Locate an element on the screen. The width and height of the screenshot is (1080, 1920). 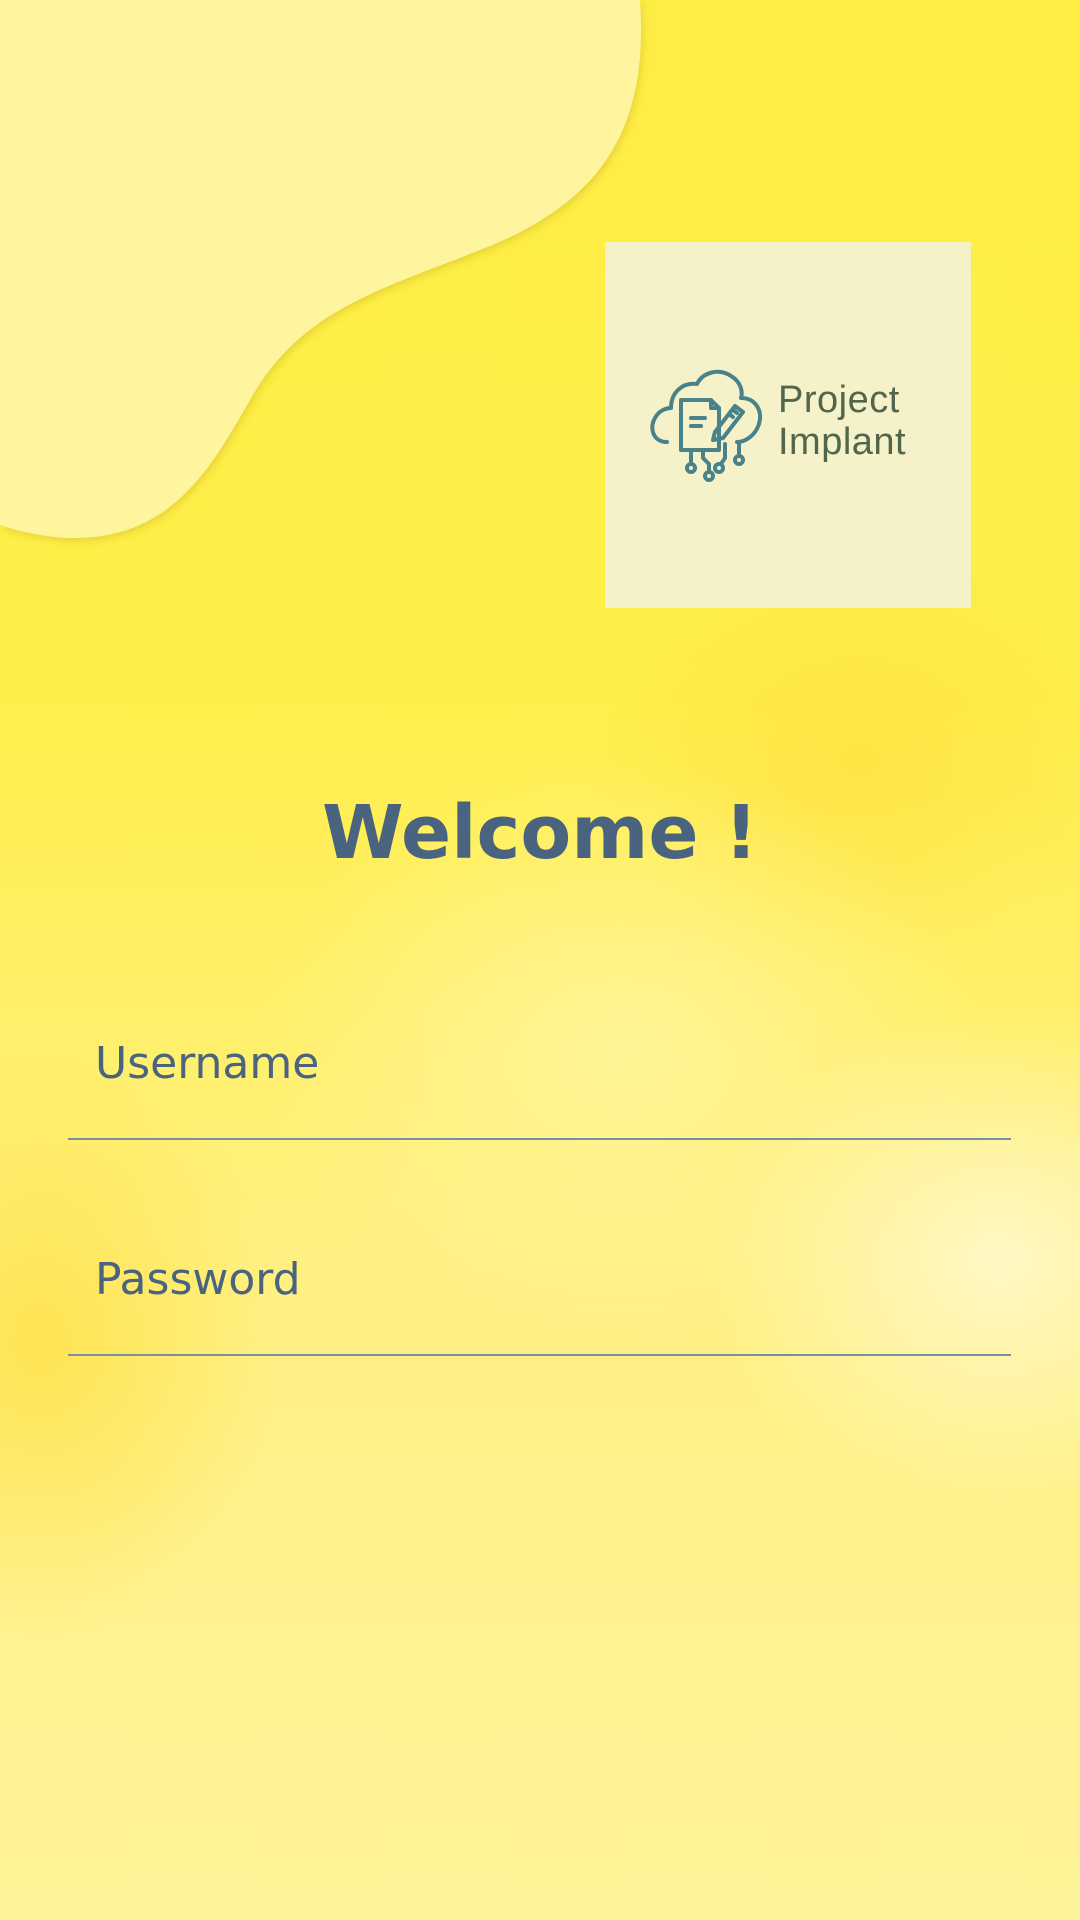
logo-text-line1: Project is located at coordinates (839, 400).